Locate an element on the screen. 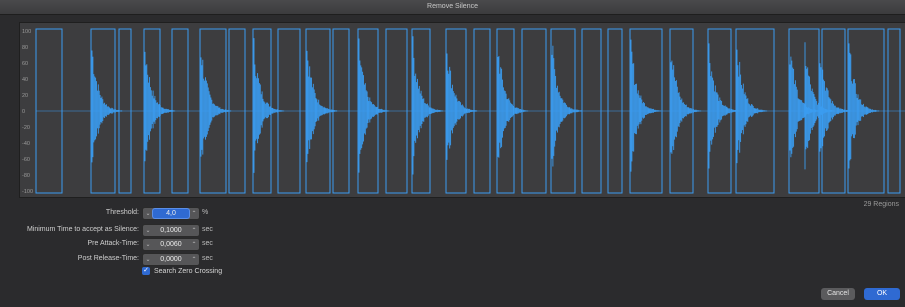  y-tick-label: -80 is located at coordinates (26, 176).